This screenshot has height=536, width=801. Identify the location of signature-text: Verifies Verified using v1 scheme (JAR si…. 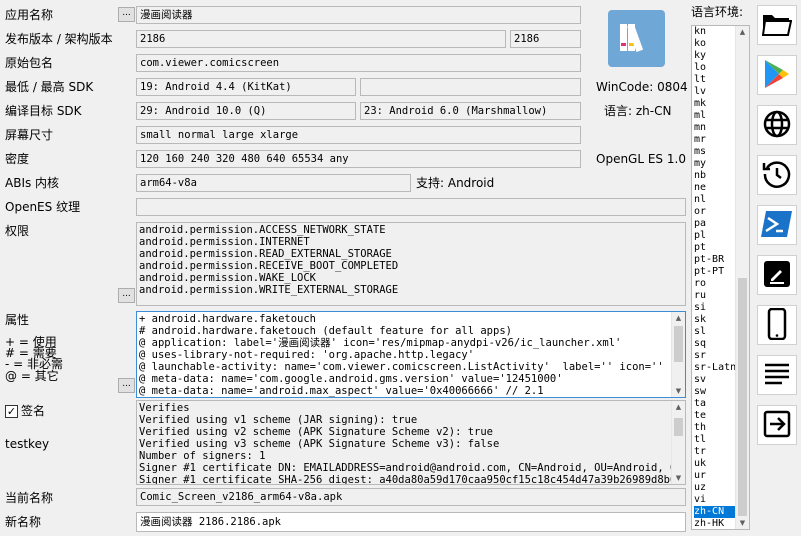
(411, 443).